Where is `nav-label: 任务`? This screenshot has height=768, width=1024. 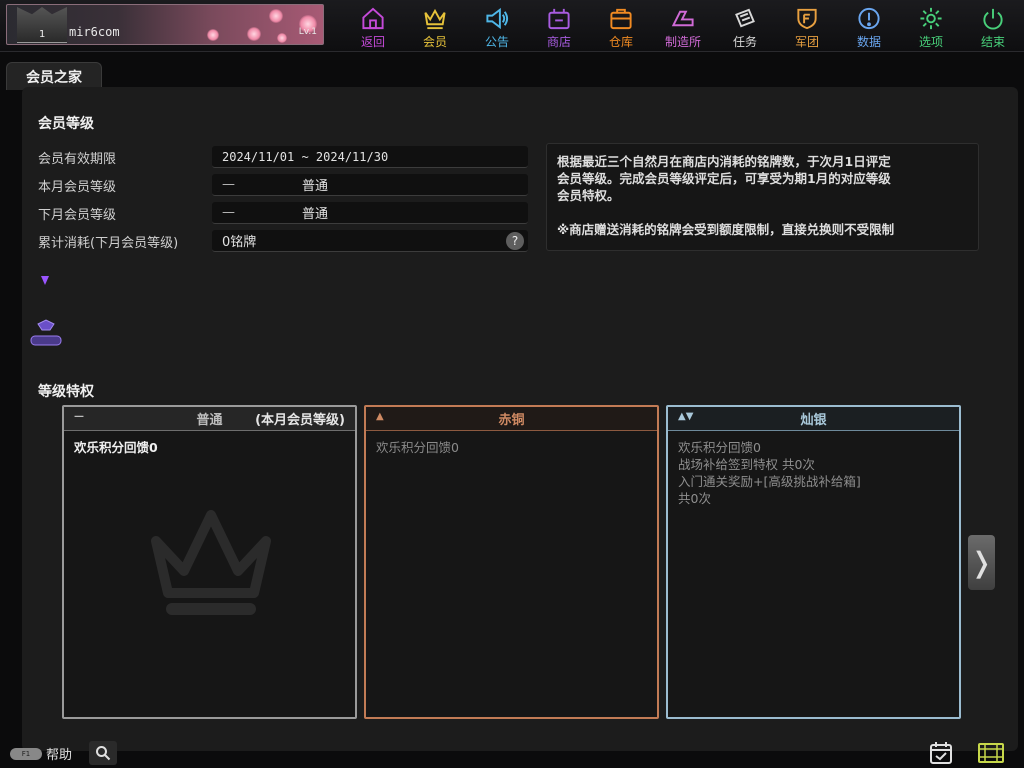
nav-label: 任务 is located at coordinates (744, 42).